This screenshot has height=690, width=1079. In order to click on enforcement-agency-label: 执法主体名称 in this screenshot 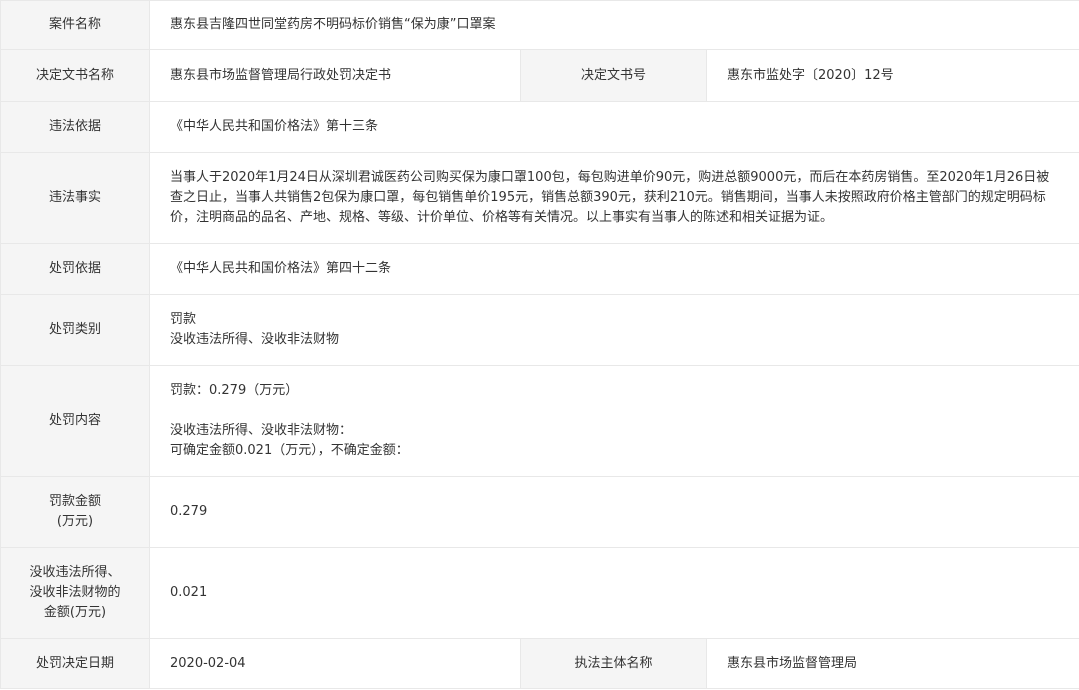, I will do `click(613, 663)`.